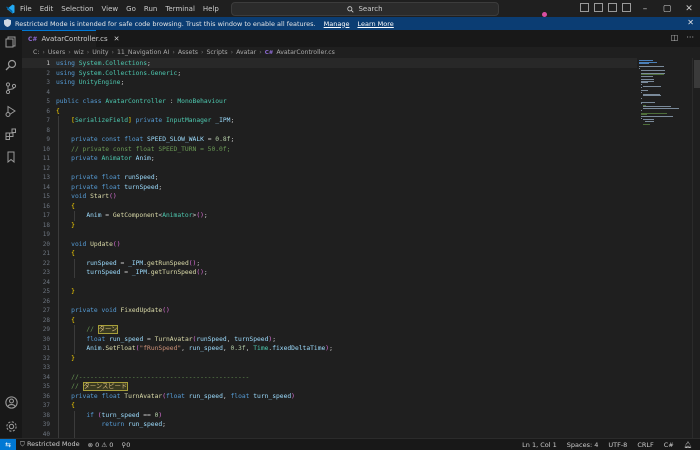  Describe the element at coordinates (46, 434) in the screenshot. I see `line-number: 40` at that location.